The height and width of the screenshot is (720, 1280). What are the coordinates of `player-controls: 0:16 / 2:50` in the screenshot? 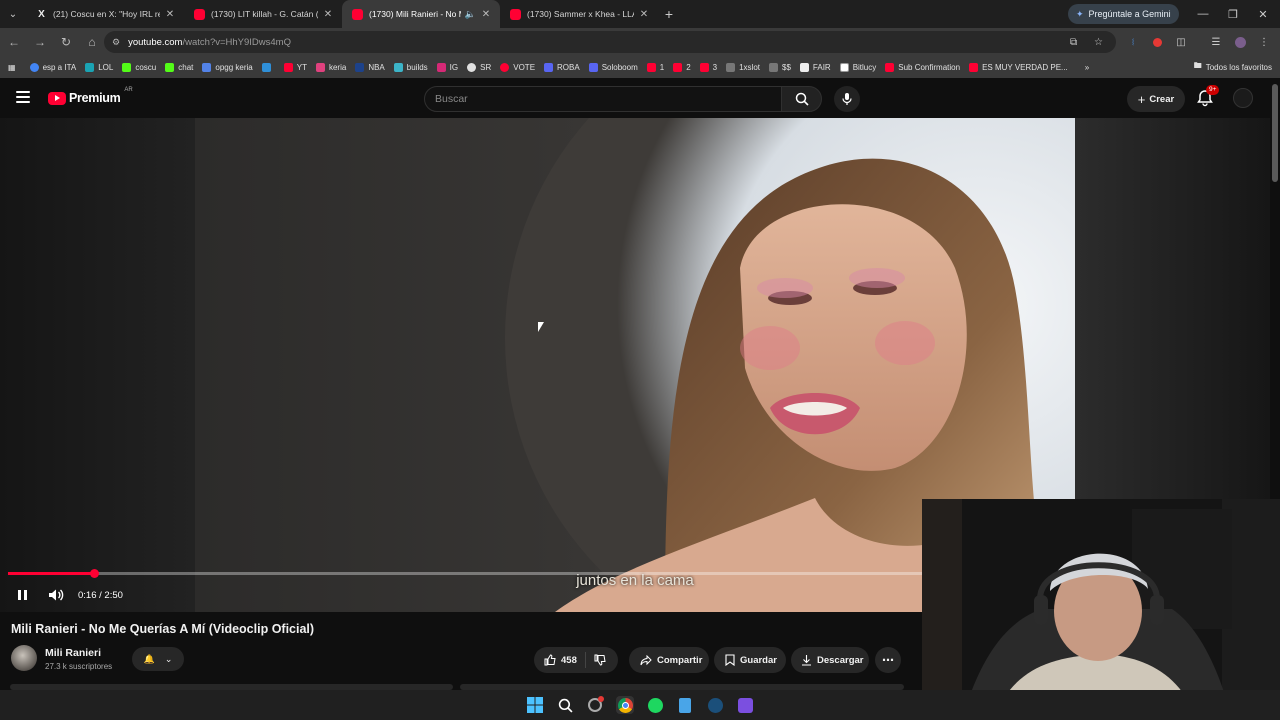 It's located at (461, 595).